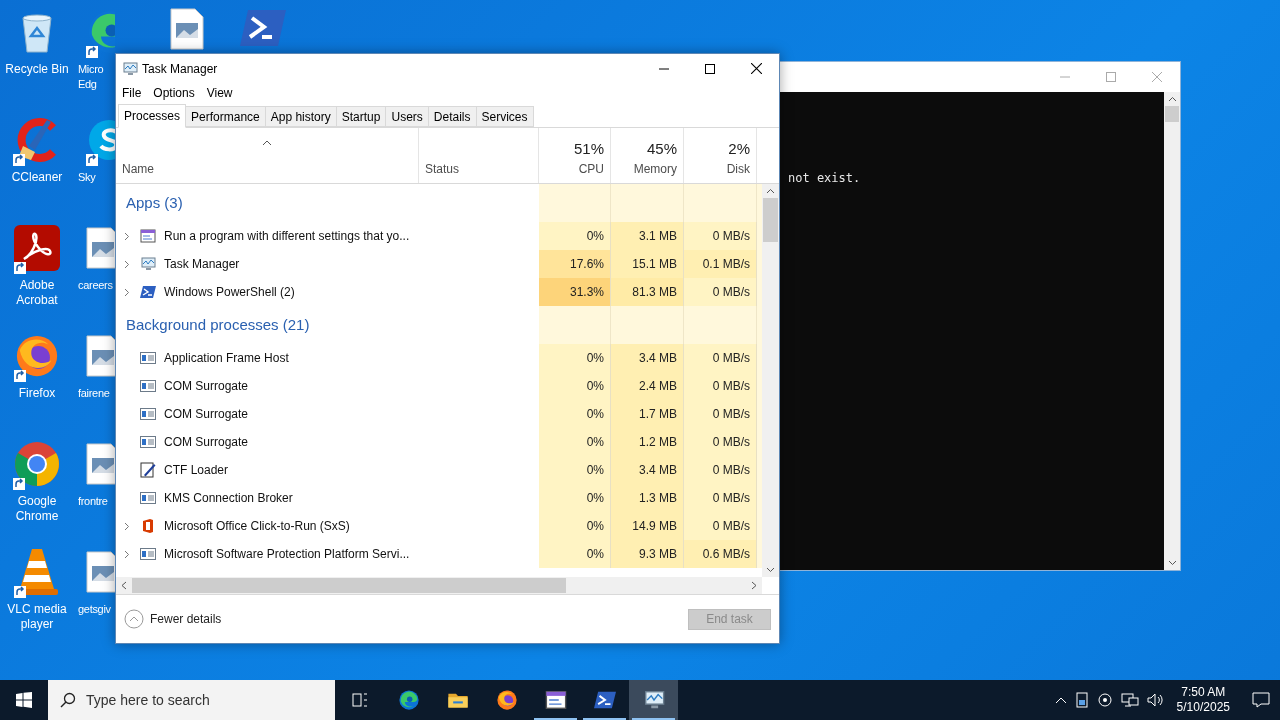  I want to click on tab: Services, so click(505, 116).